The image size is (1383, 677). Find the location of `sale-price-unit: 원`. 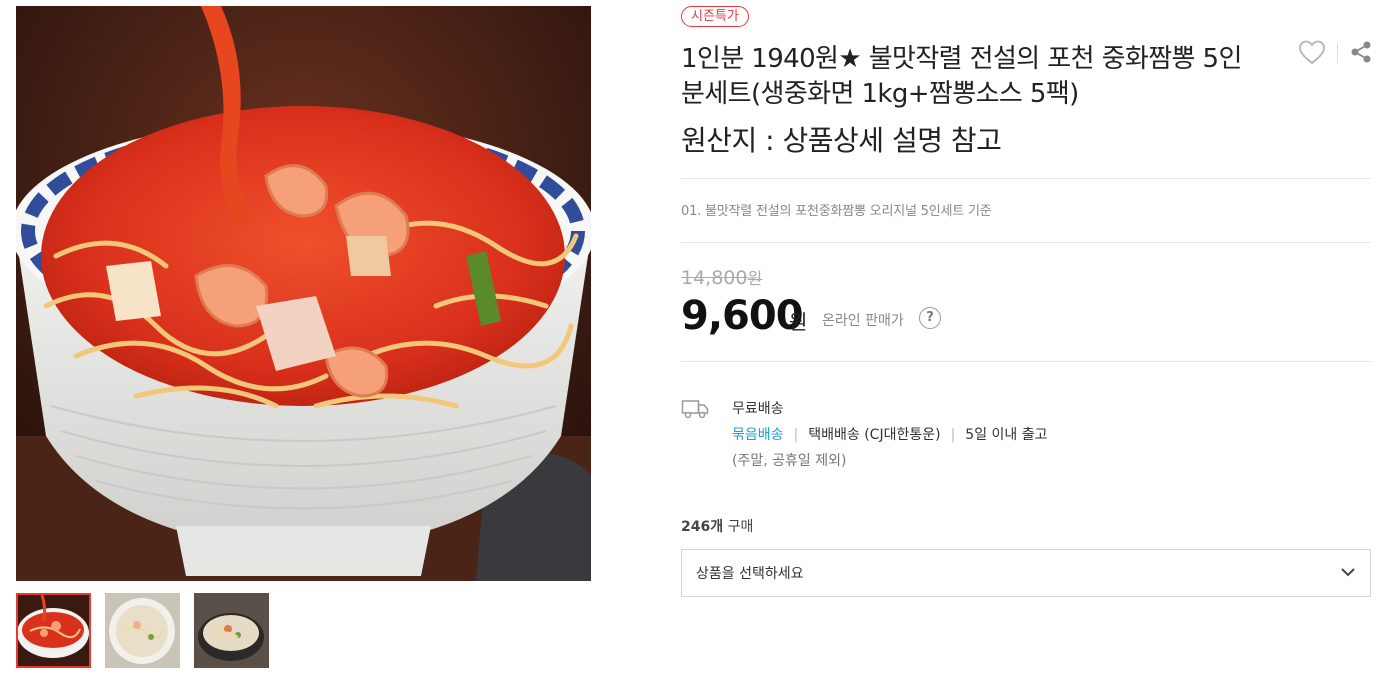

sale-price-unit: 원 is located at coordinates (798, 322).